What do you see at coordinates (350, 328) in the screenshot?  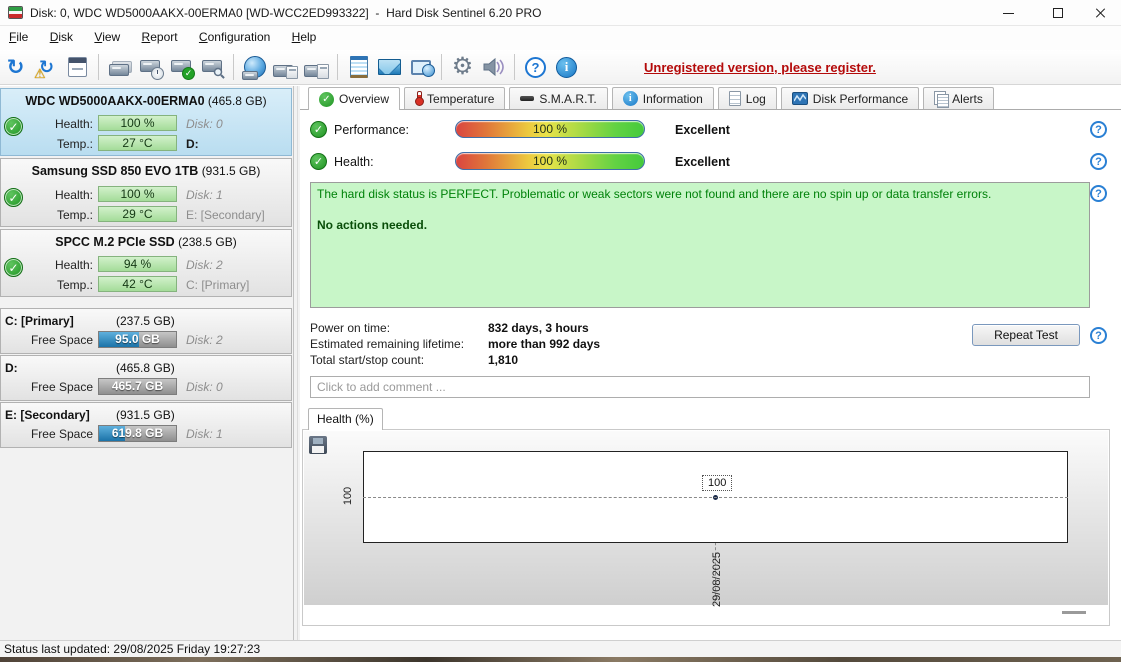 I see `power-on-time-label: Power on time:` at bounding box center [350, 328].